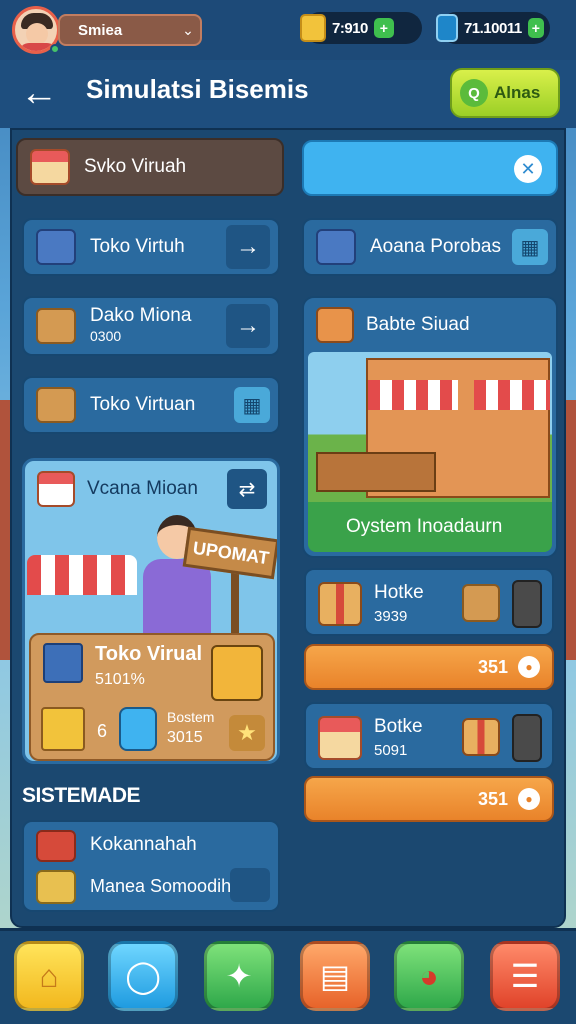 This screenshot has width=576, height=1024. What do you see at coordinates (237, 673) in the screenshot?
I see `machine-icon` at bounding box center [237, 673].